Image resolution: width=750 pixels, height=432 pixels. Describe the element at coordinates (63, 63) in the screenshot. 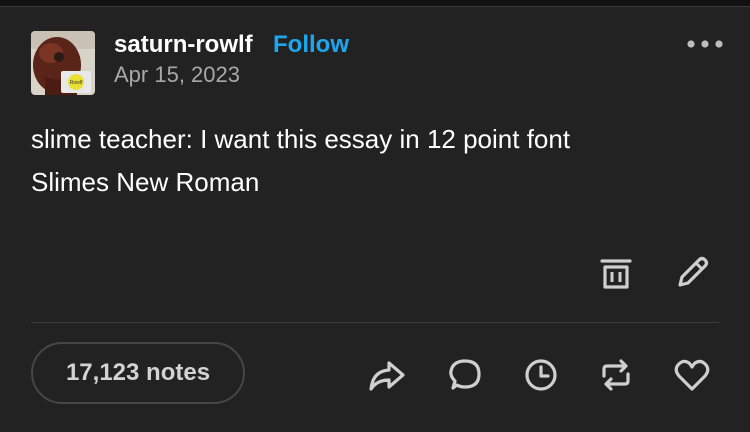

I see `avatar: Rowlf` at that location.